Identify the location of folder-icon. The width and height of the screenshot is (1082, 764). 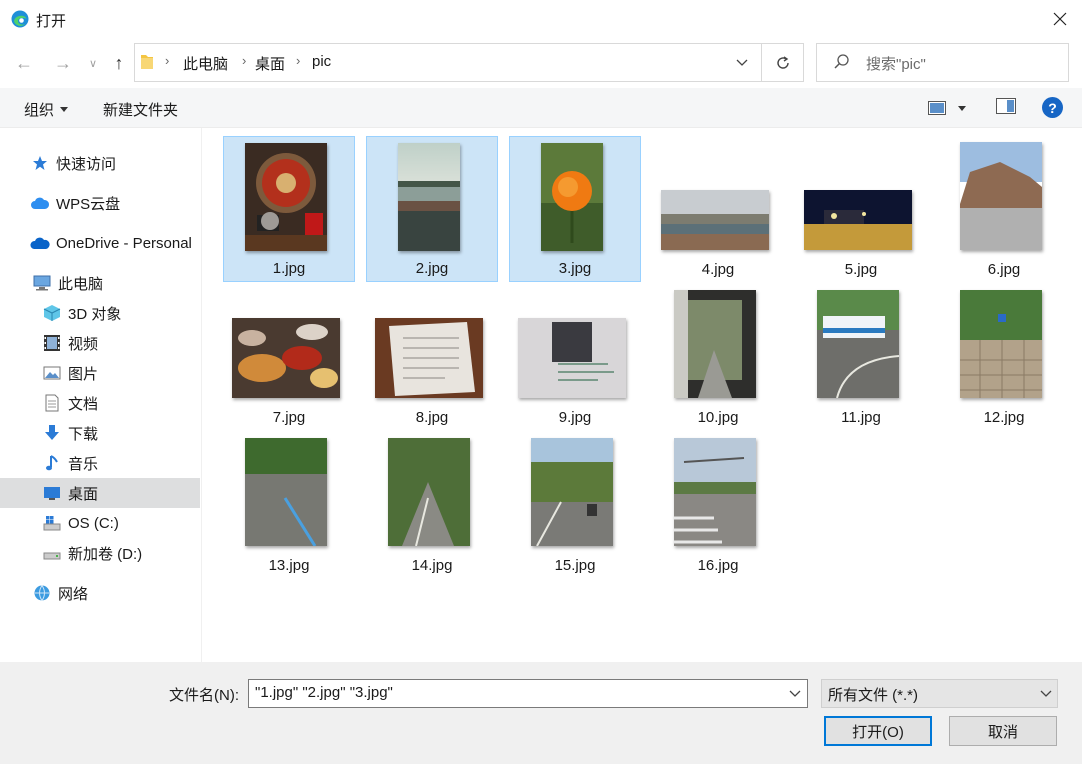
(147, 62).